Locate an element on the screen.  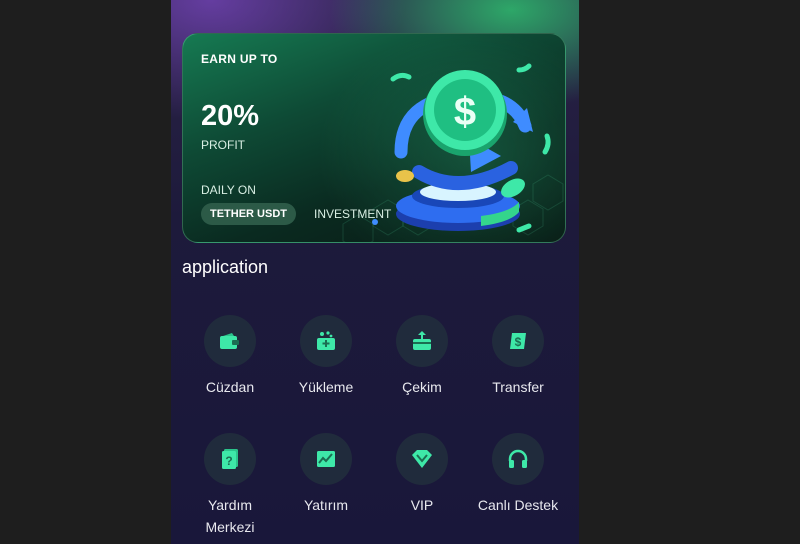
app-item-vip: VIP is located at coordinates (422, 474).